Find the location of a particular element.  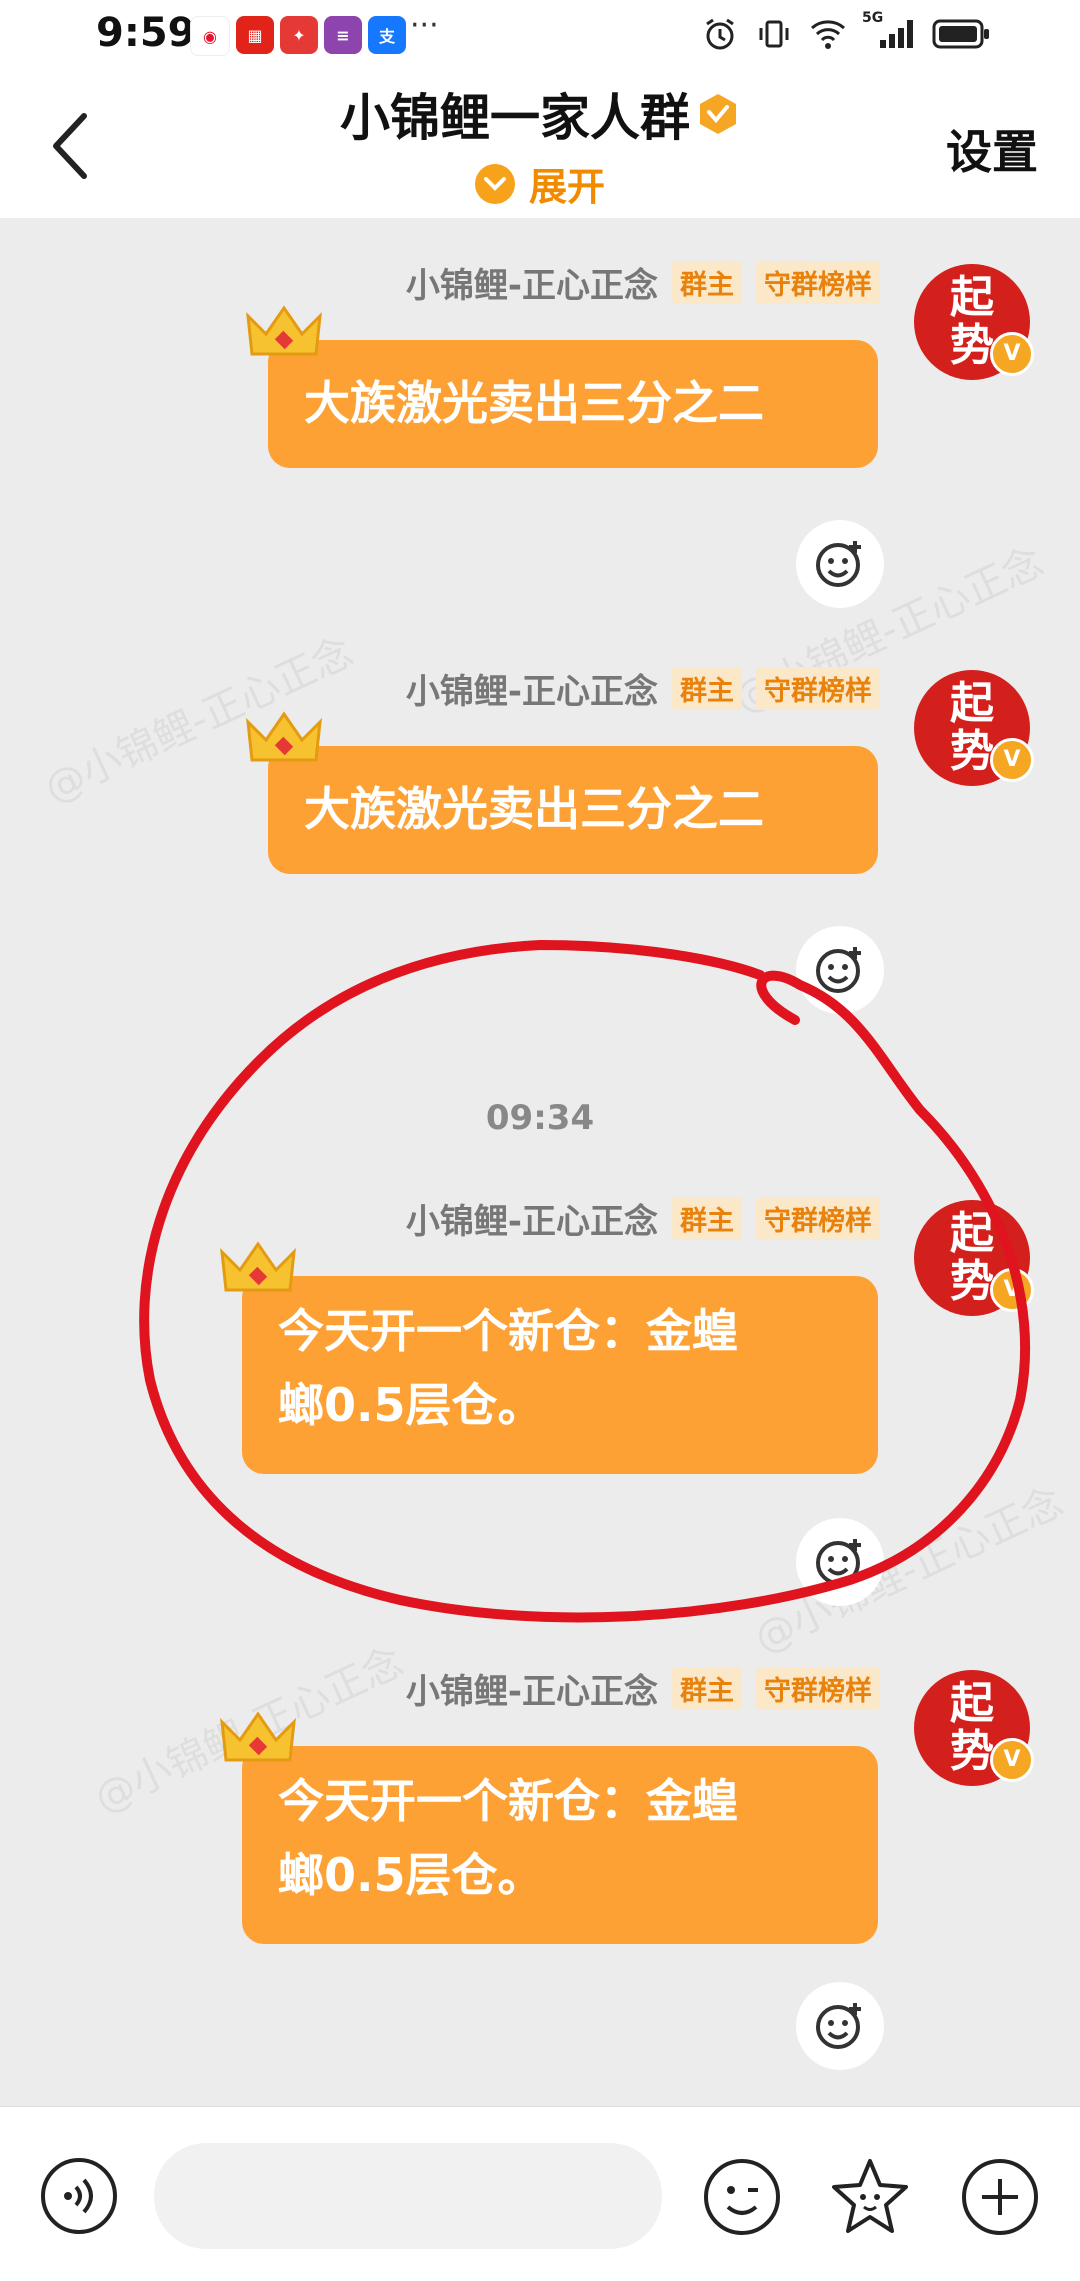

group-title-text: 小锦鲤一家人群 is located at coordinates (515, 118).